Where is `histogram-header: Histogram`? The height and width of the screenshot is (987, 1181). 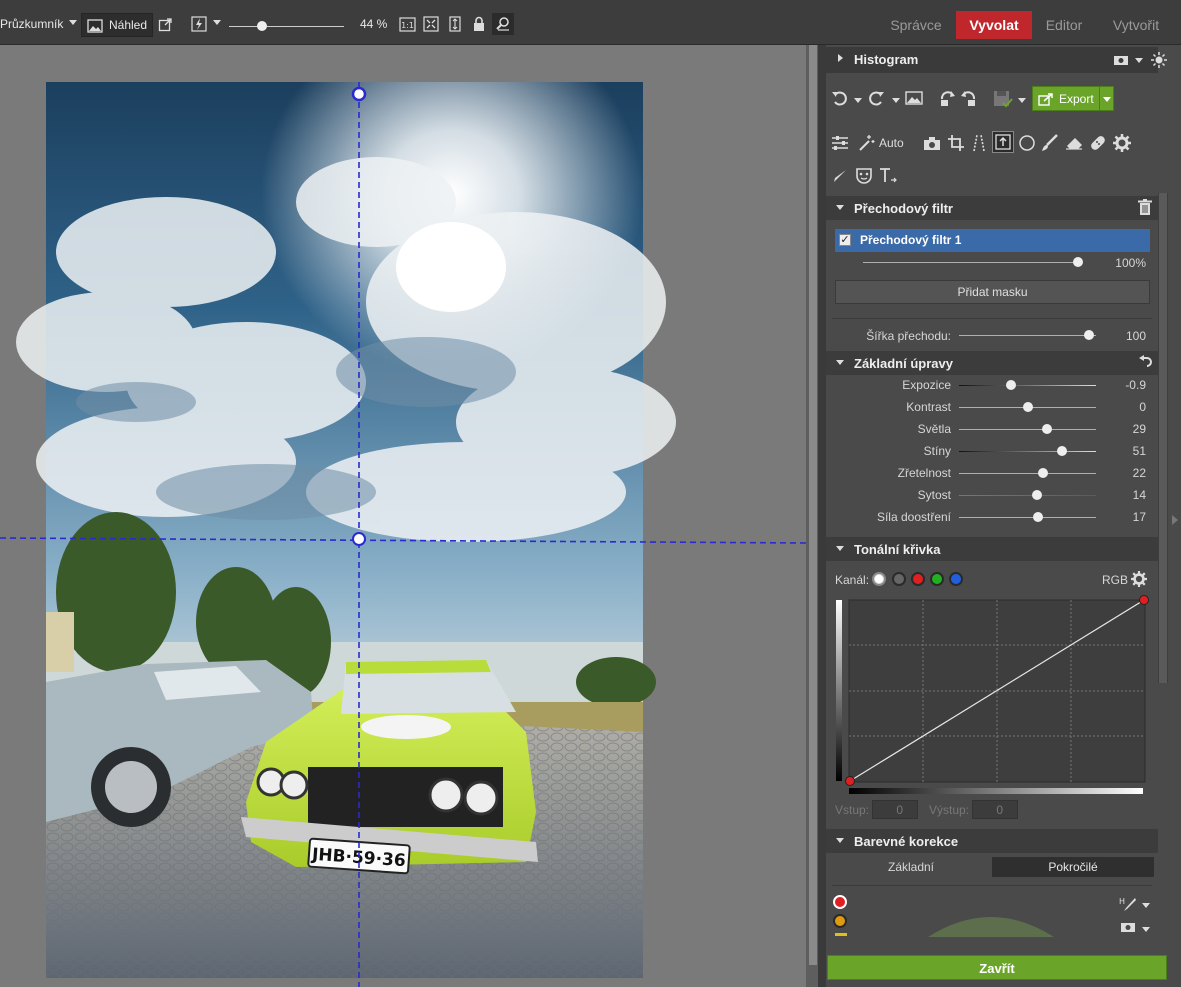 histogram-header: Histogram is located at coordinates (992, 60).